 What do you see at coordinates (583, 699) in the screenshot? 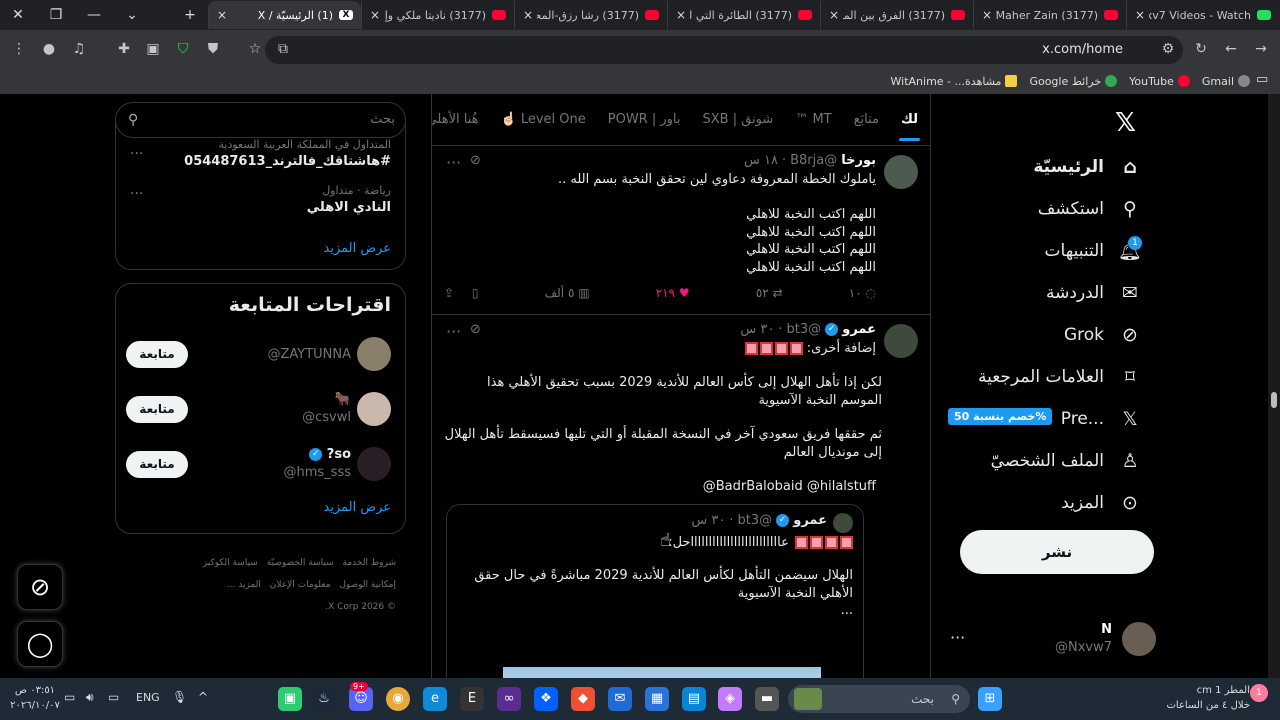
I see `git-icon: ◆` at bounding box center [583, 699].